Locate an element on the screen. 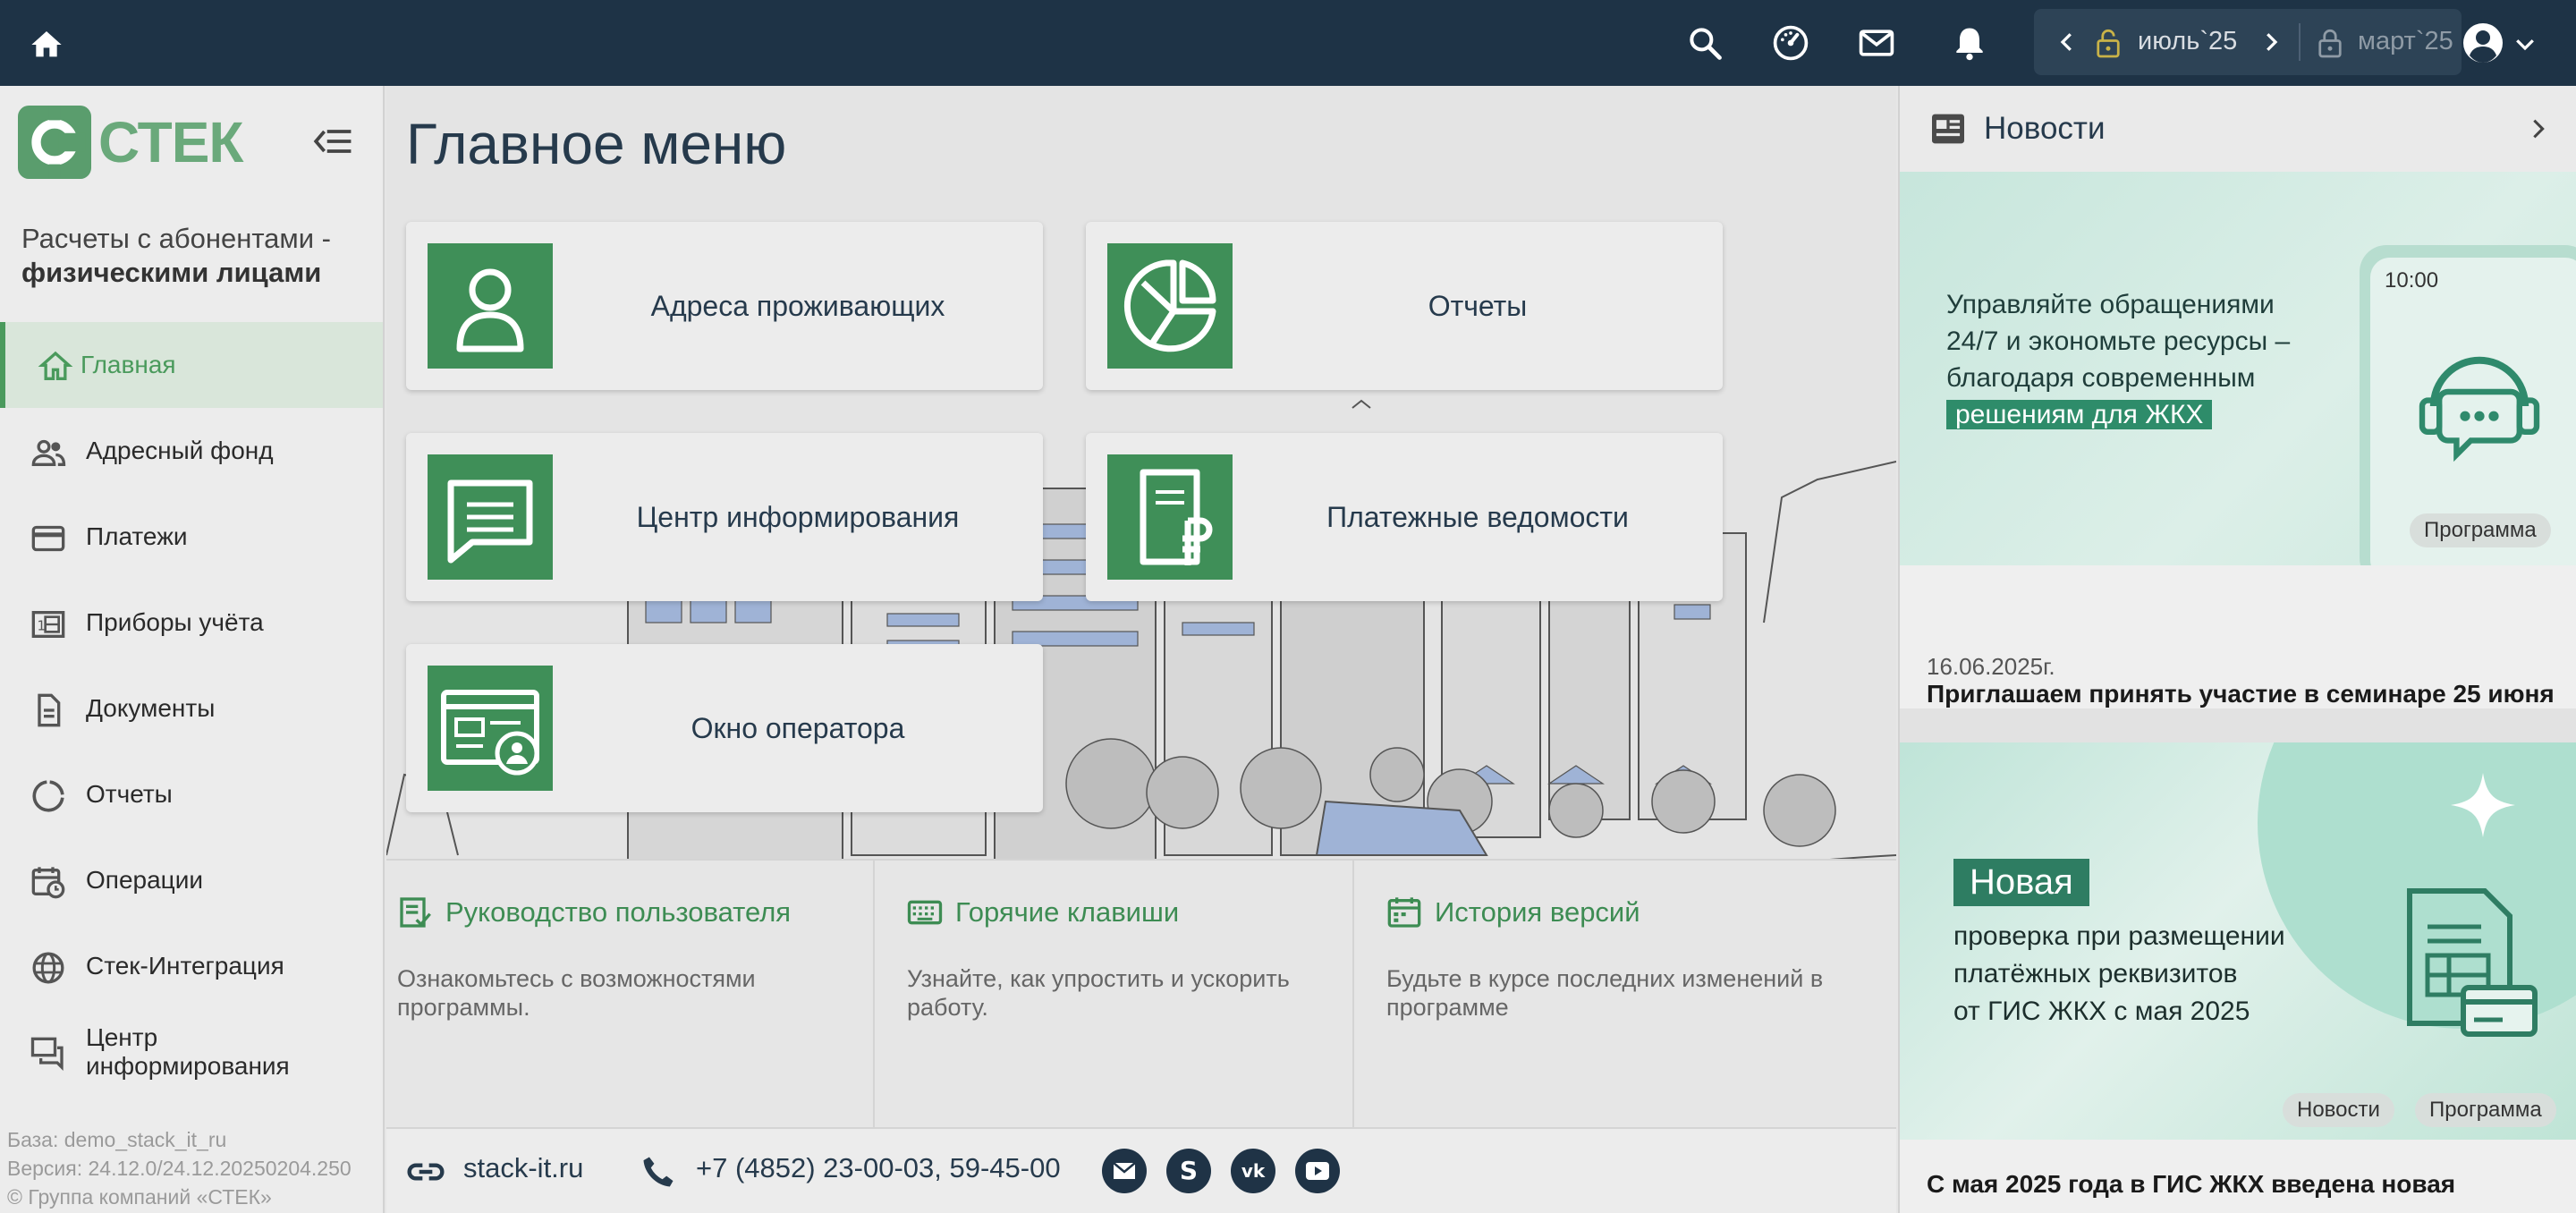 This screenshot has height=1213, width=2576. keyboard-icon is located at coordinates (925, 912).